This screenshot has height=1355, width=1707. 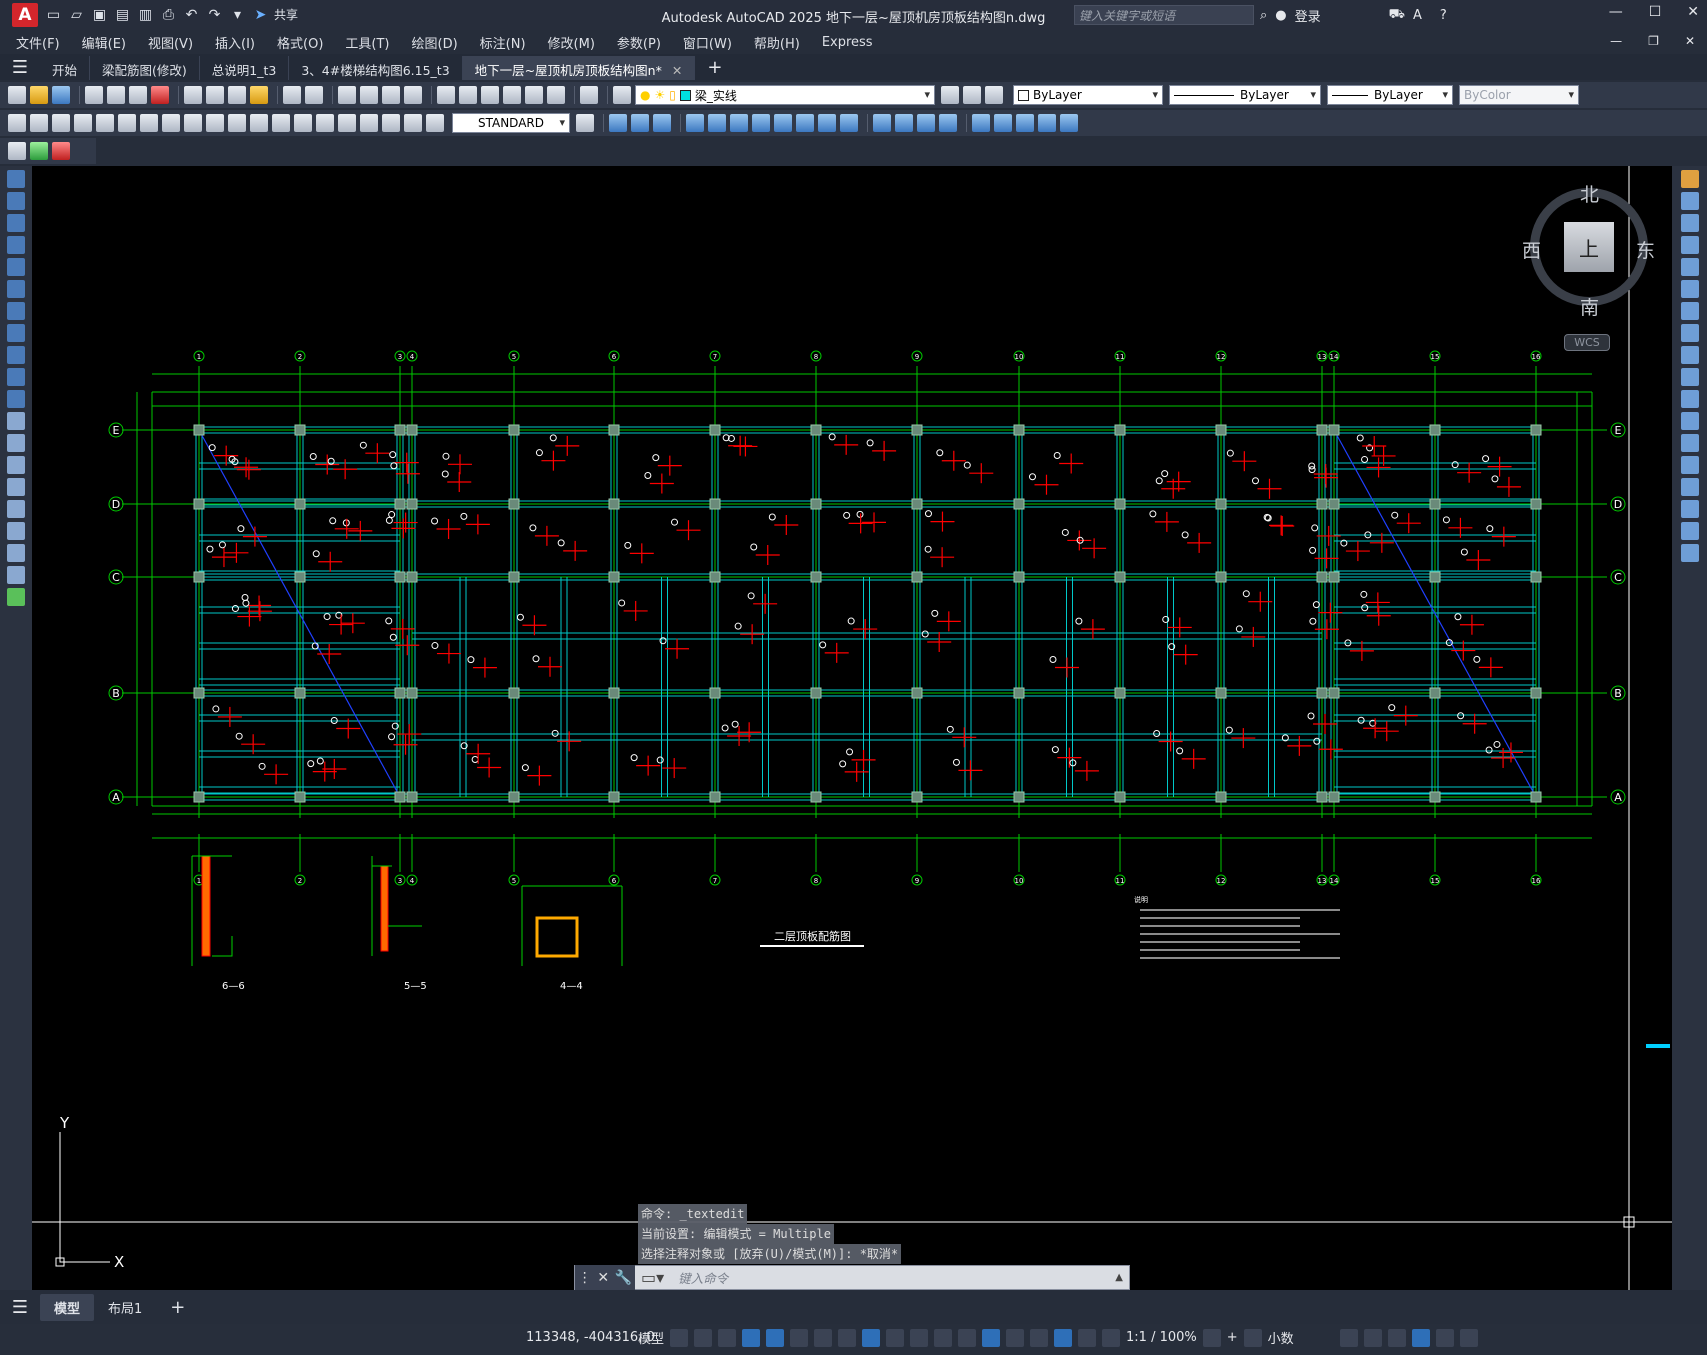 I want to click on fillet-v-icon, so click(x=1689, y=509).